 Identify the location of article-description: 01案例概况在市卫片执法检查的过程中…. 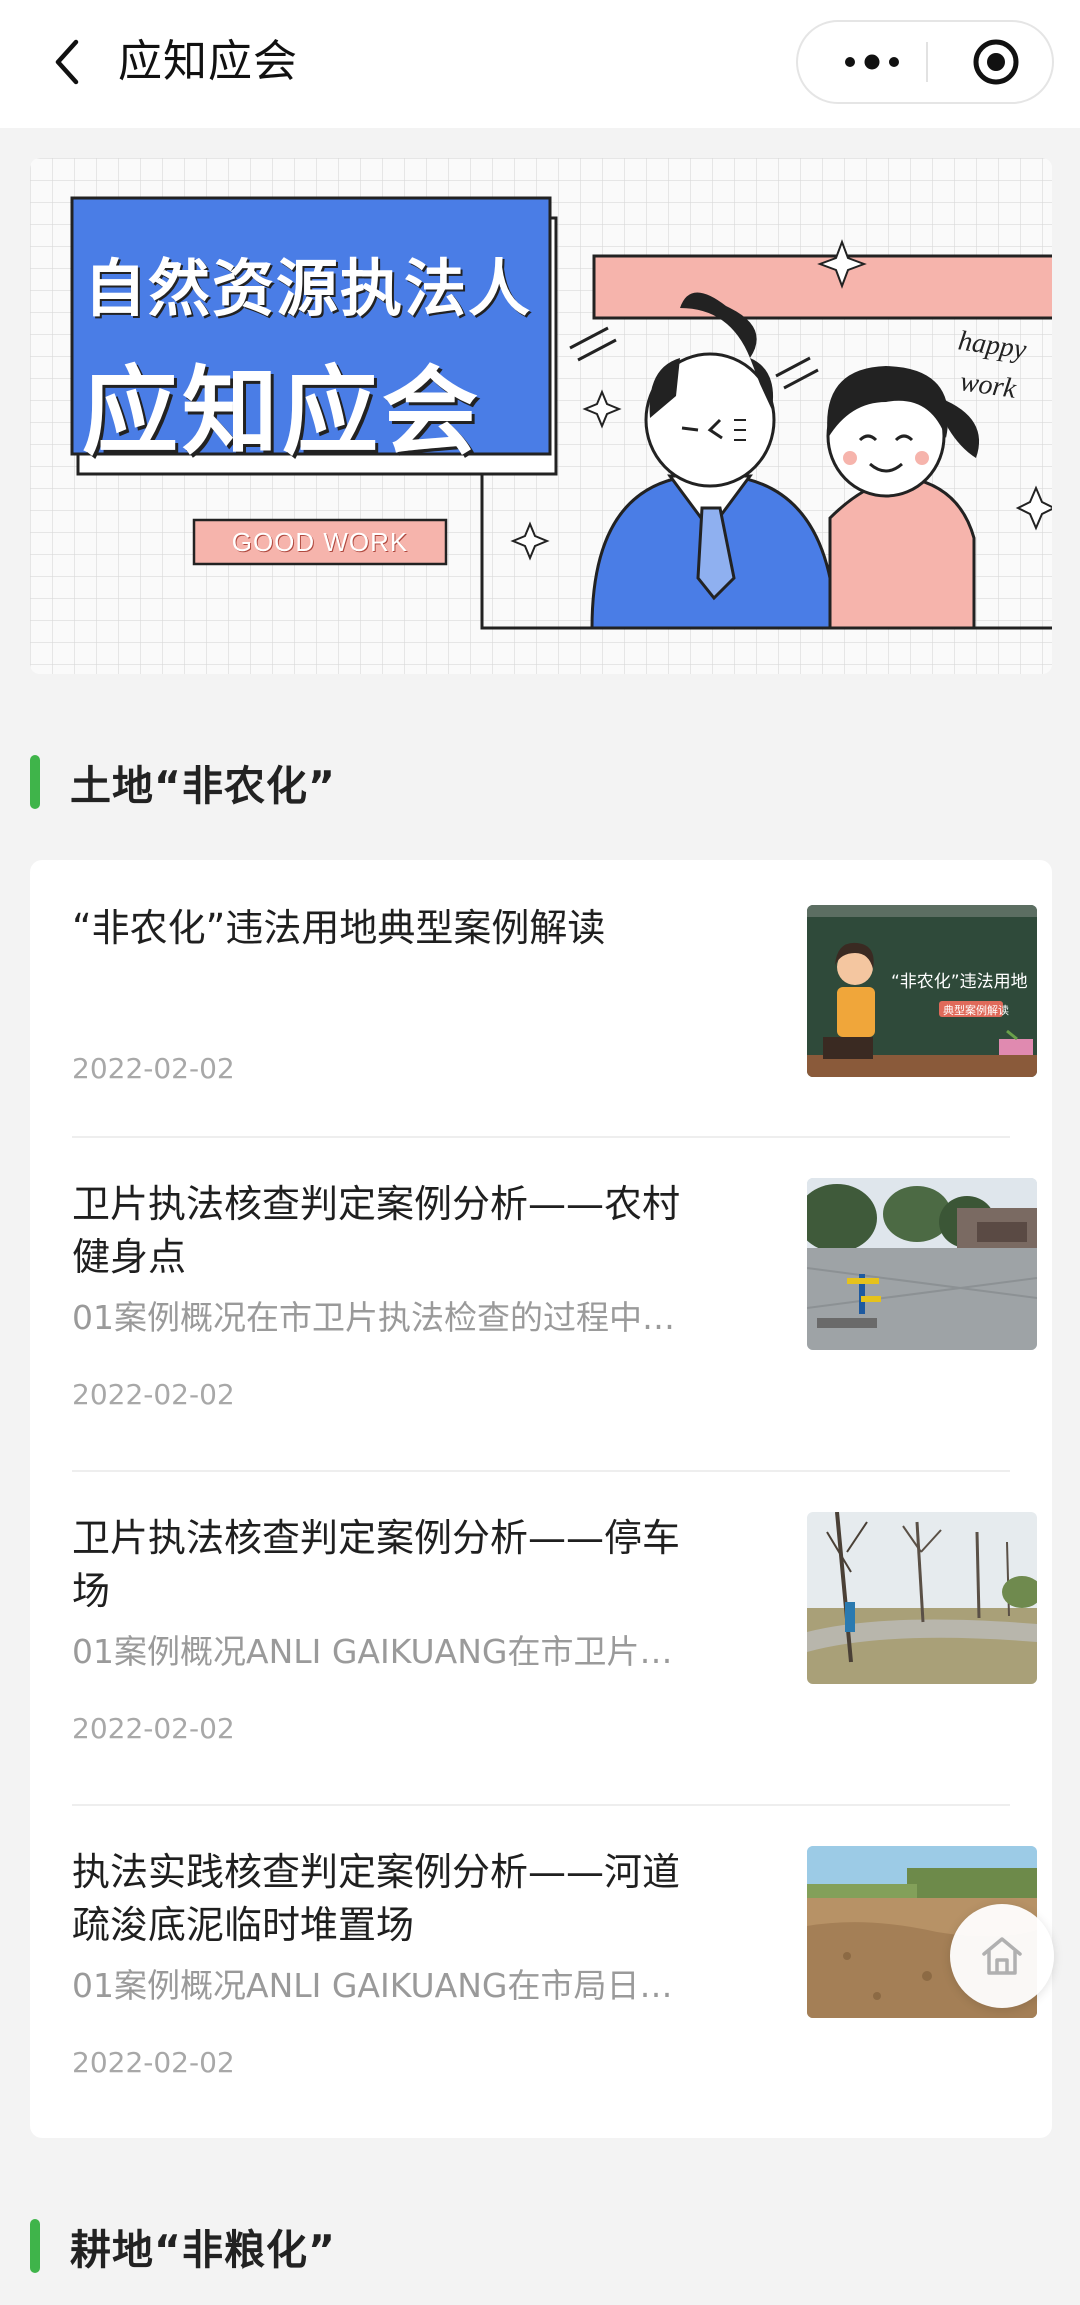
(373, 1317).